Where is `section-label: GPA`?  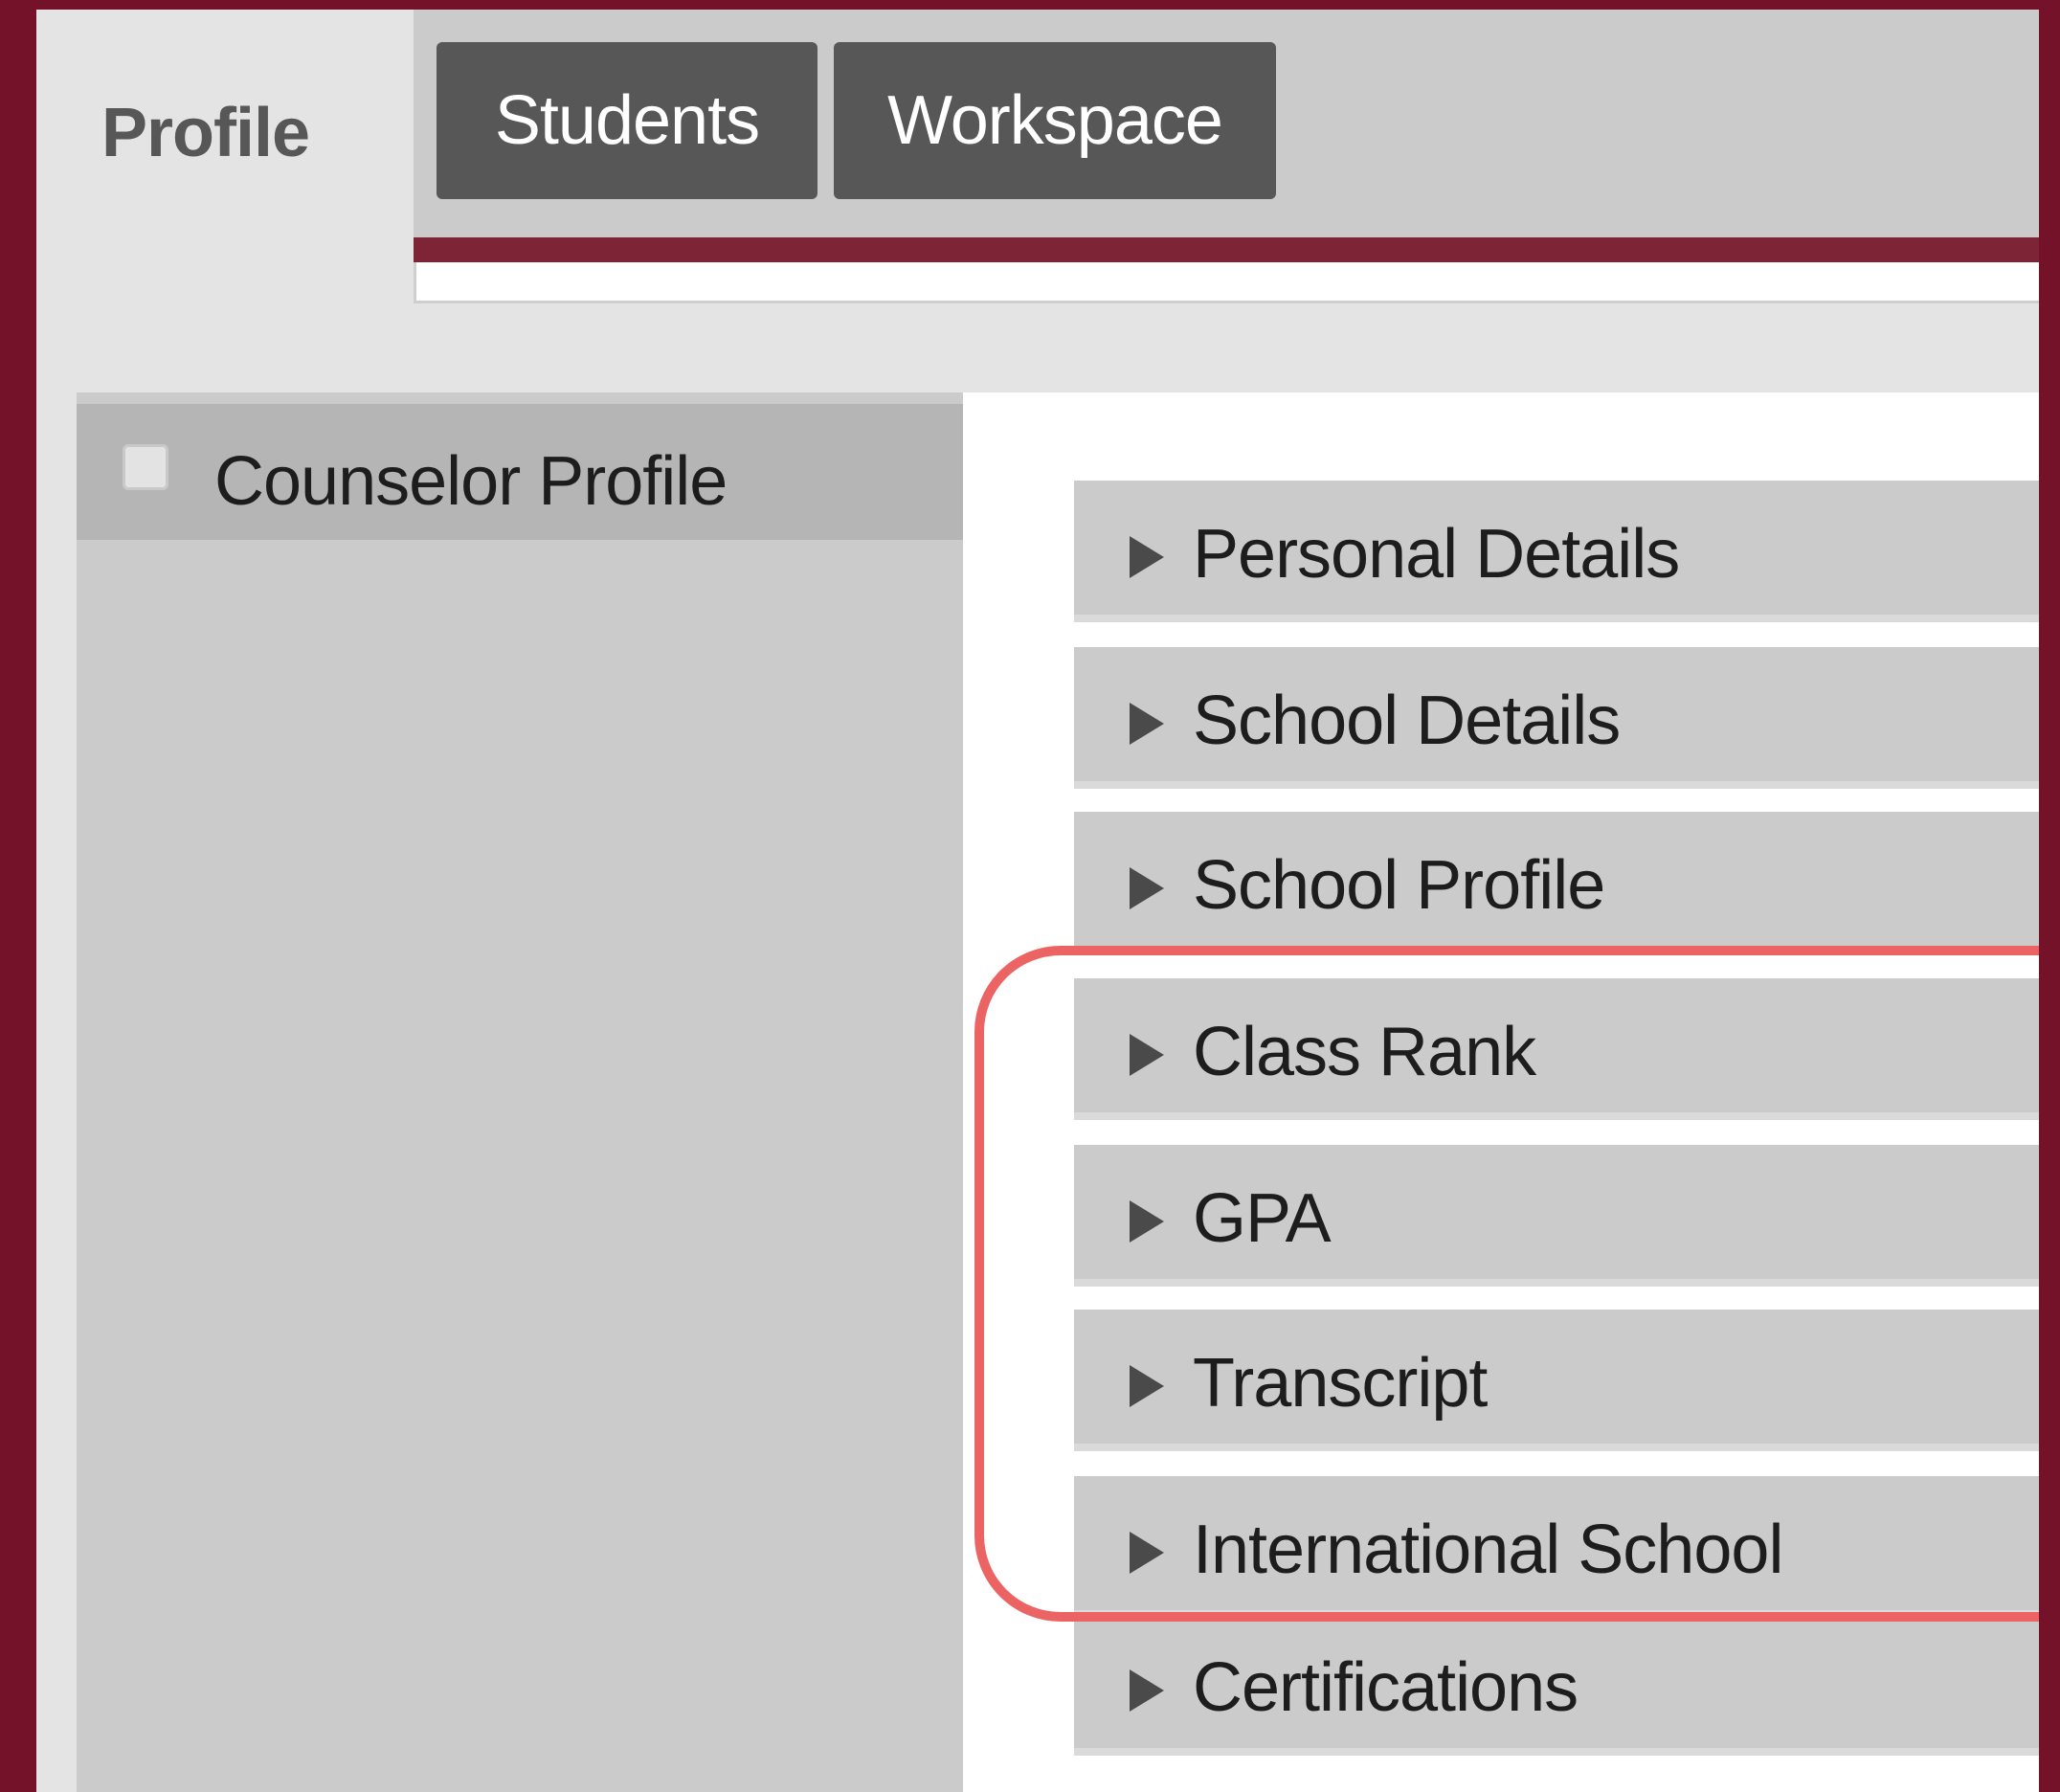
section-label: GPA is located at coordinates (1262, 1219).